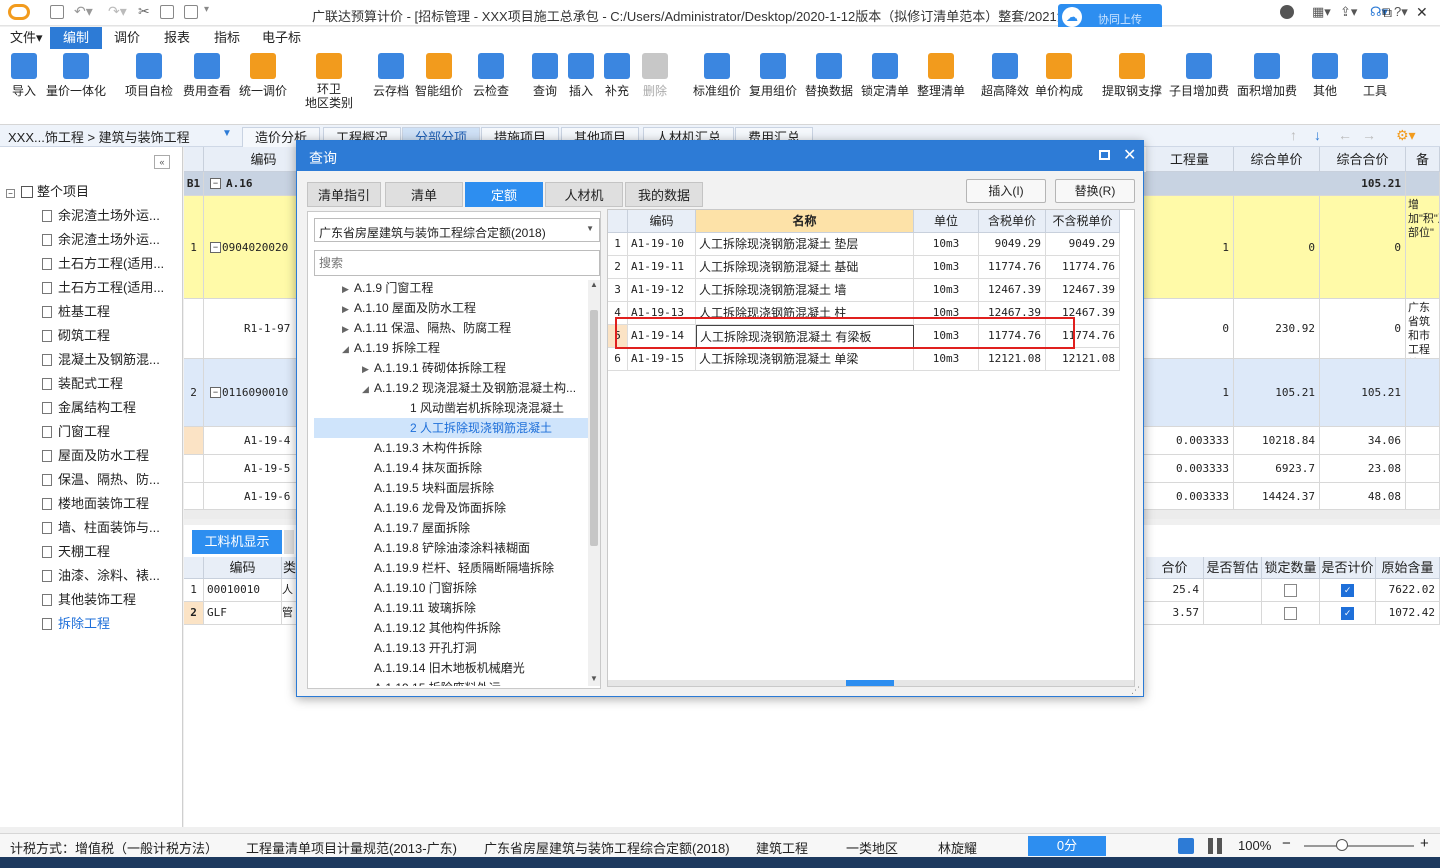 This screenshot has width=1440, height=868. What do you see at coordinates (177, 38) in the screenshot?
I see `menu-report: 报表` at bounding box center [177, 38].